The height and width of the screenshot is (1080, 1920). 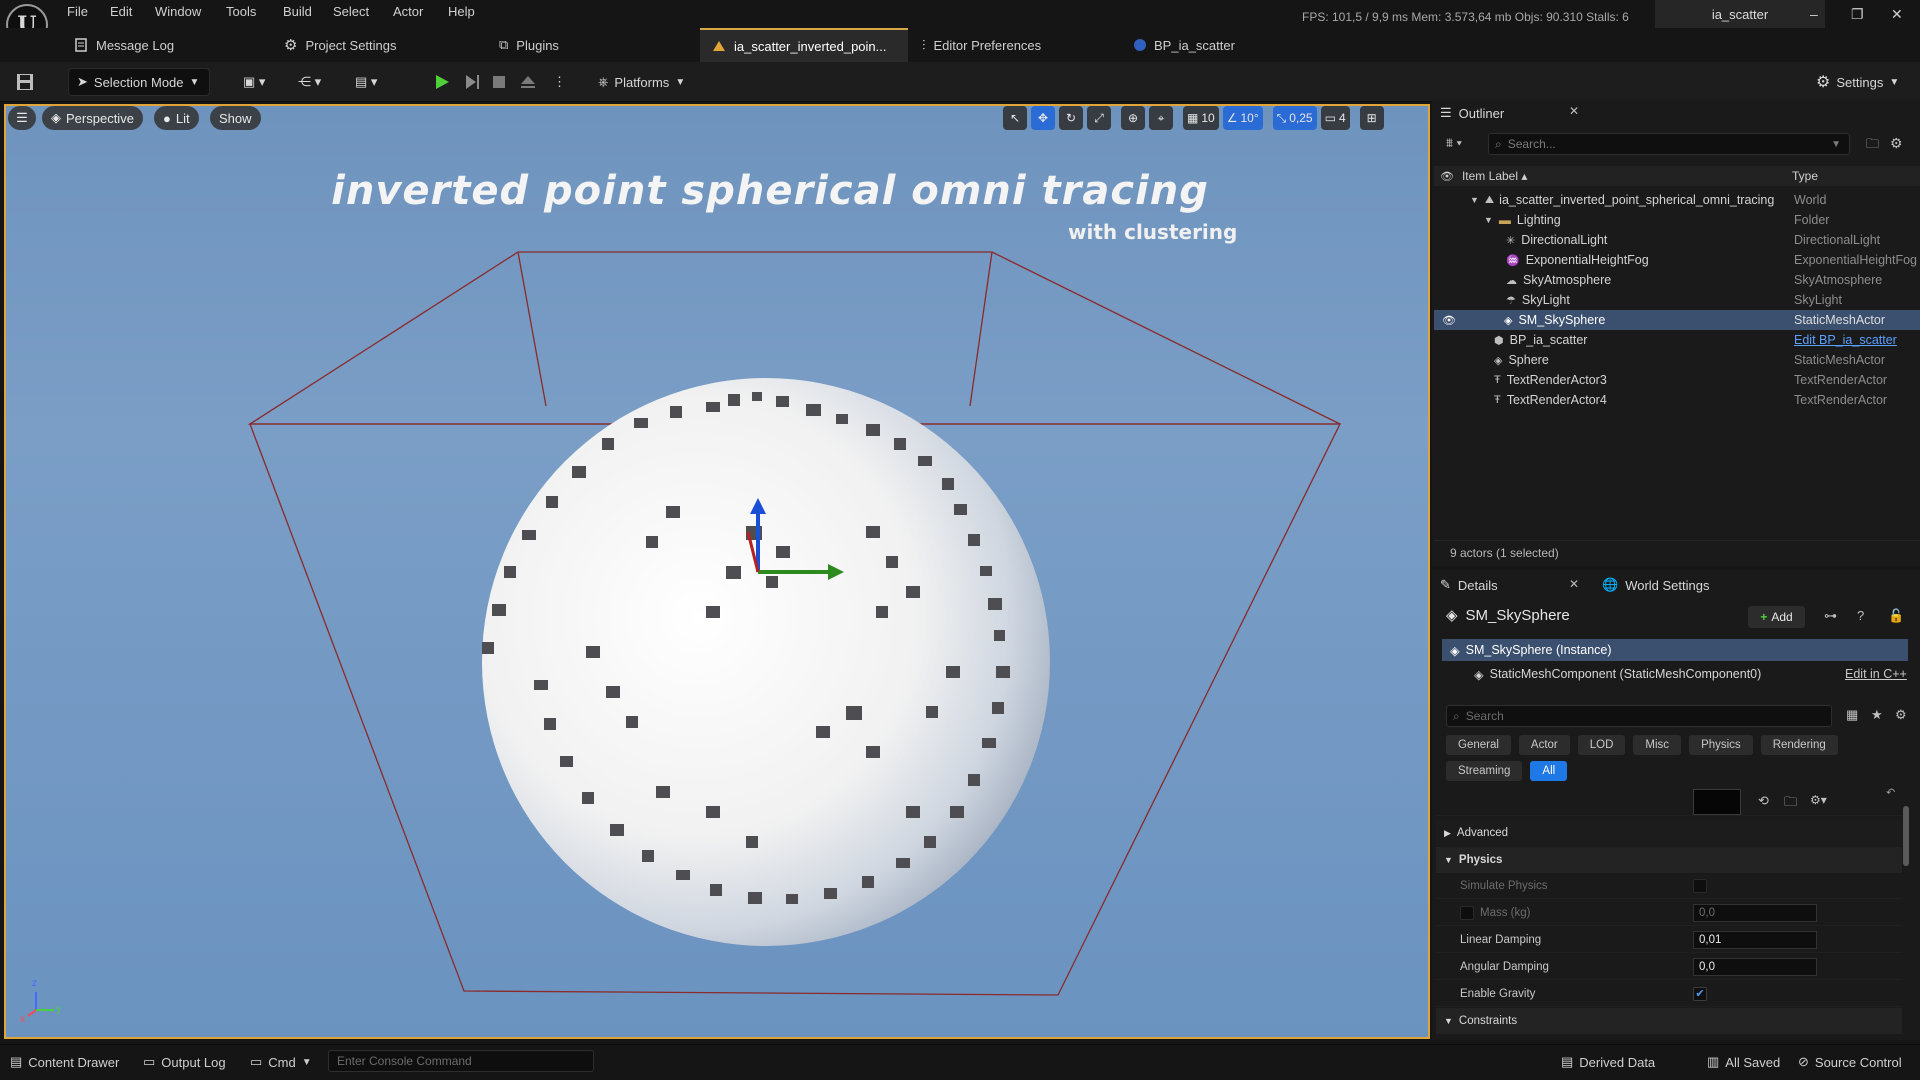 What do you see at coordinates (1015, 118) in the screenshot?
I see `select-tool: ↖` at bounding box center [1015, 118].